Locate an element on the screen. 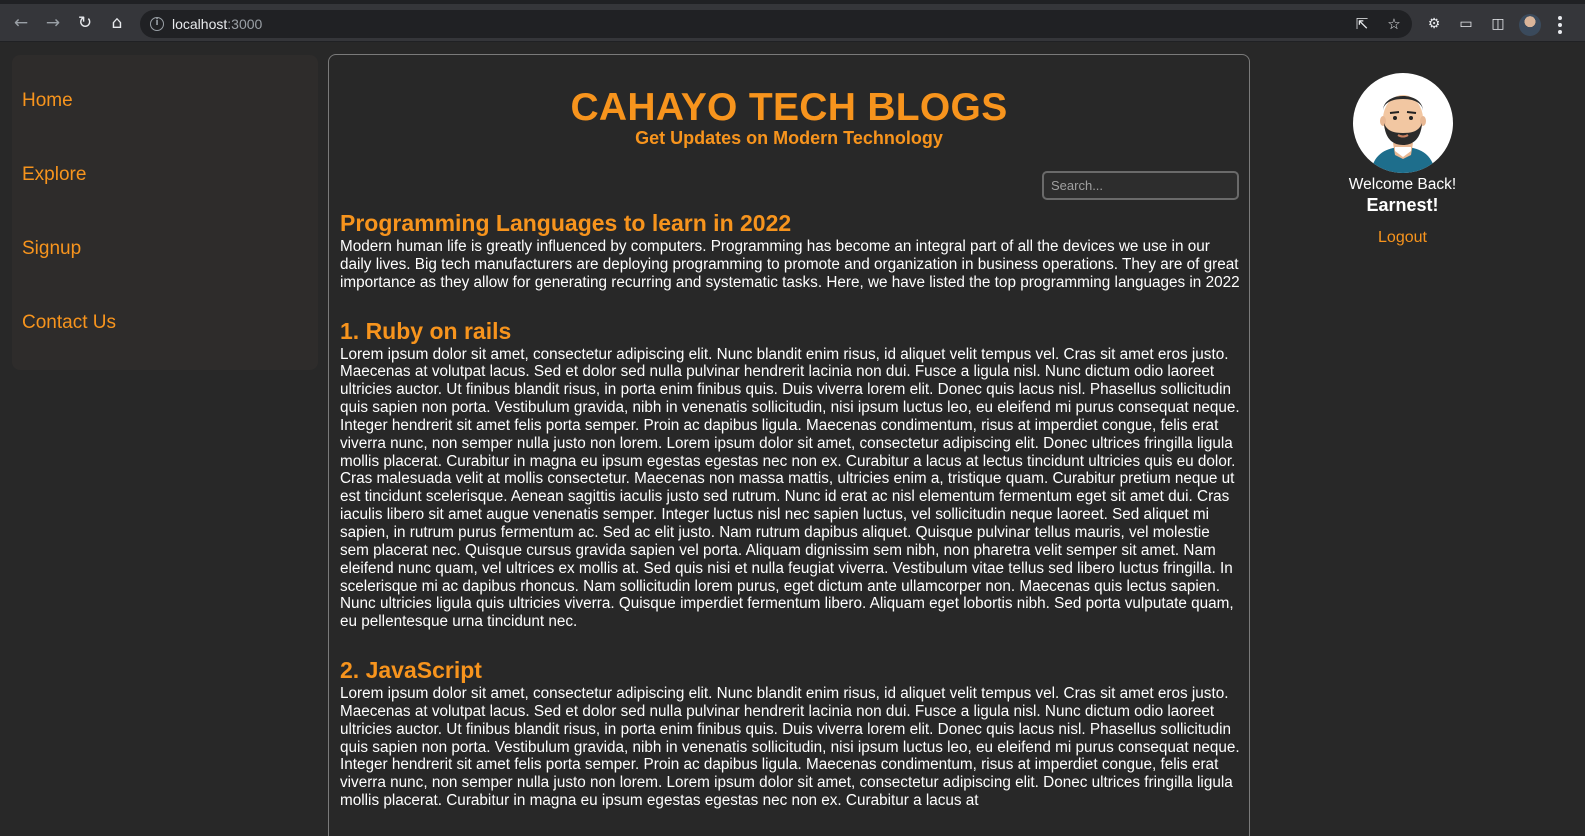 The height and width of the screenshot is (836, 1585). site-subtitle: Get Updates on Modern Technology is located at coordinates (789, 138).